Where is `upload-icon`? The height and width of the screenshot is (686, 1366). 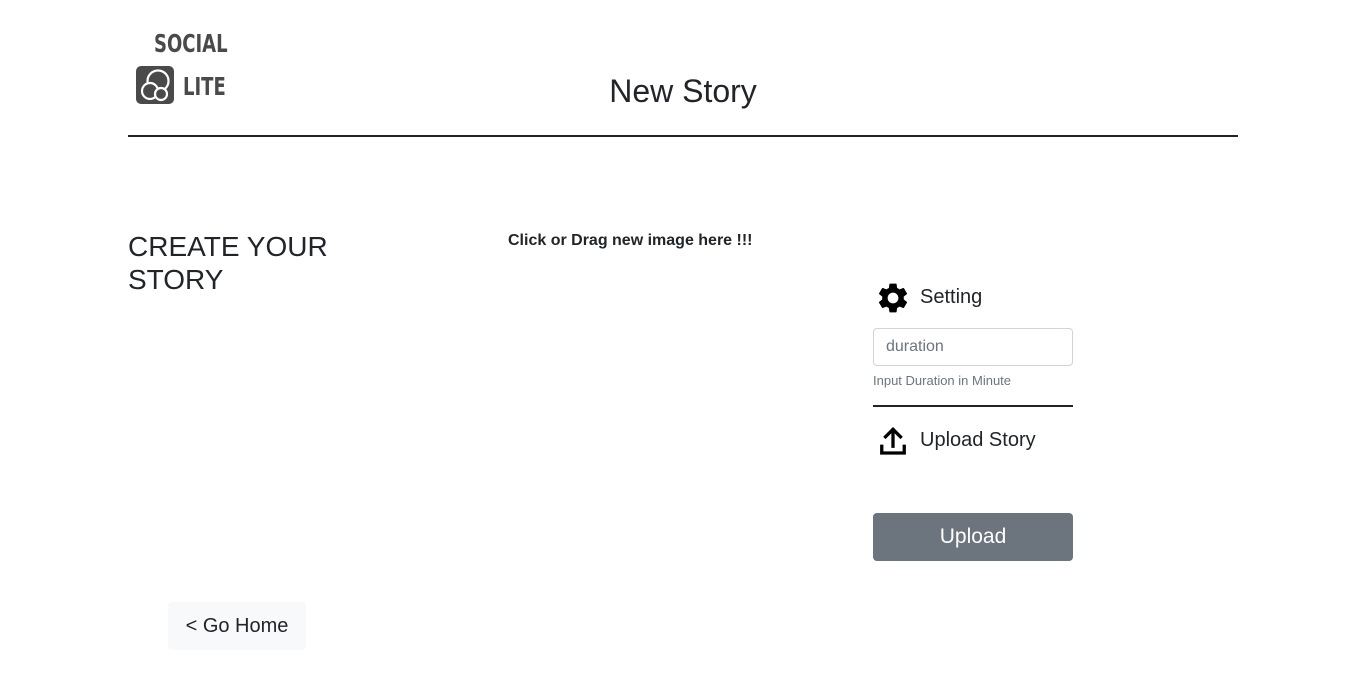
upload-icon is located at coordinates (893, 440).